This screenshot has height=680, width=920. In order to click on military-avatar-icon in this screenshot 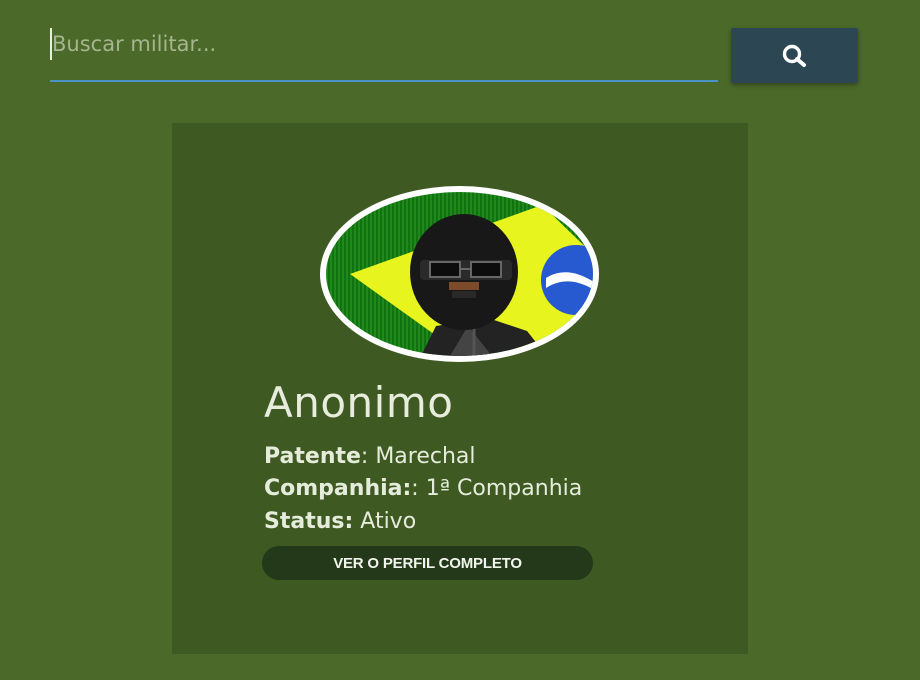, I will do `click(459, 274)`.